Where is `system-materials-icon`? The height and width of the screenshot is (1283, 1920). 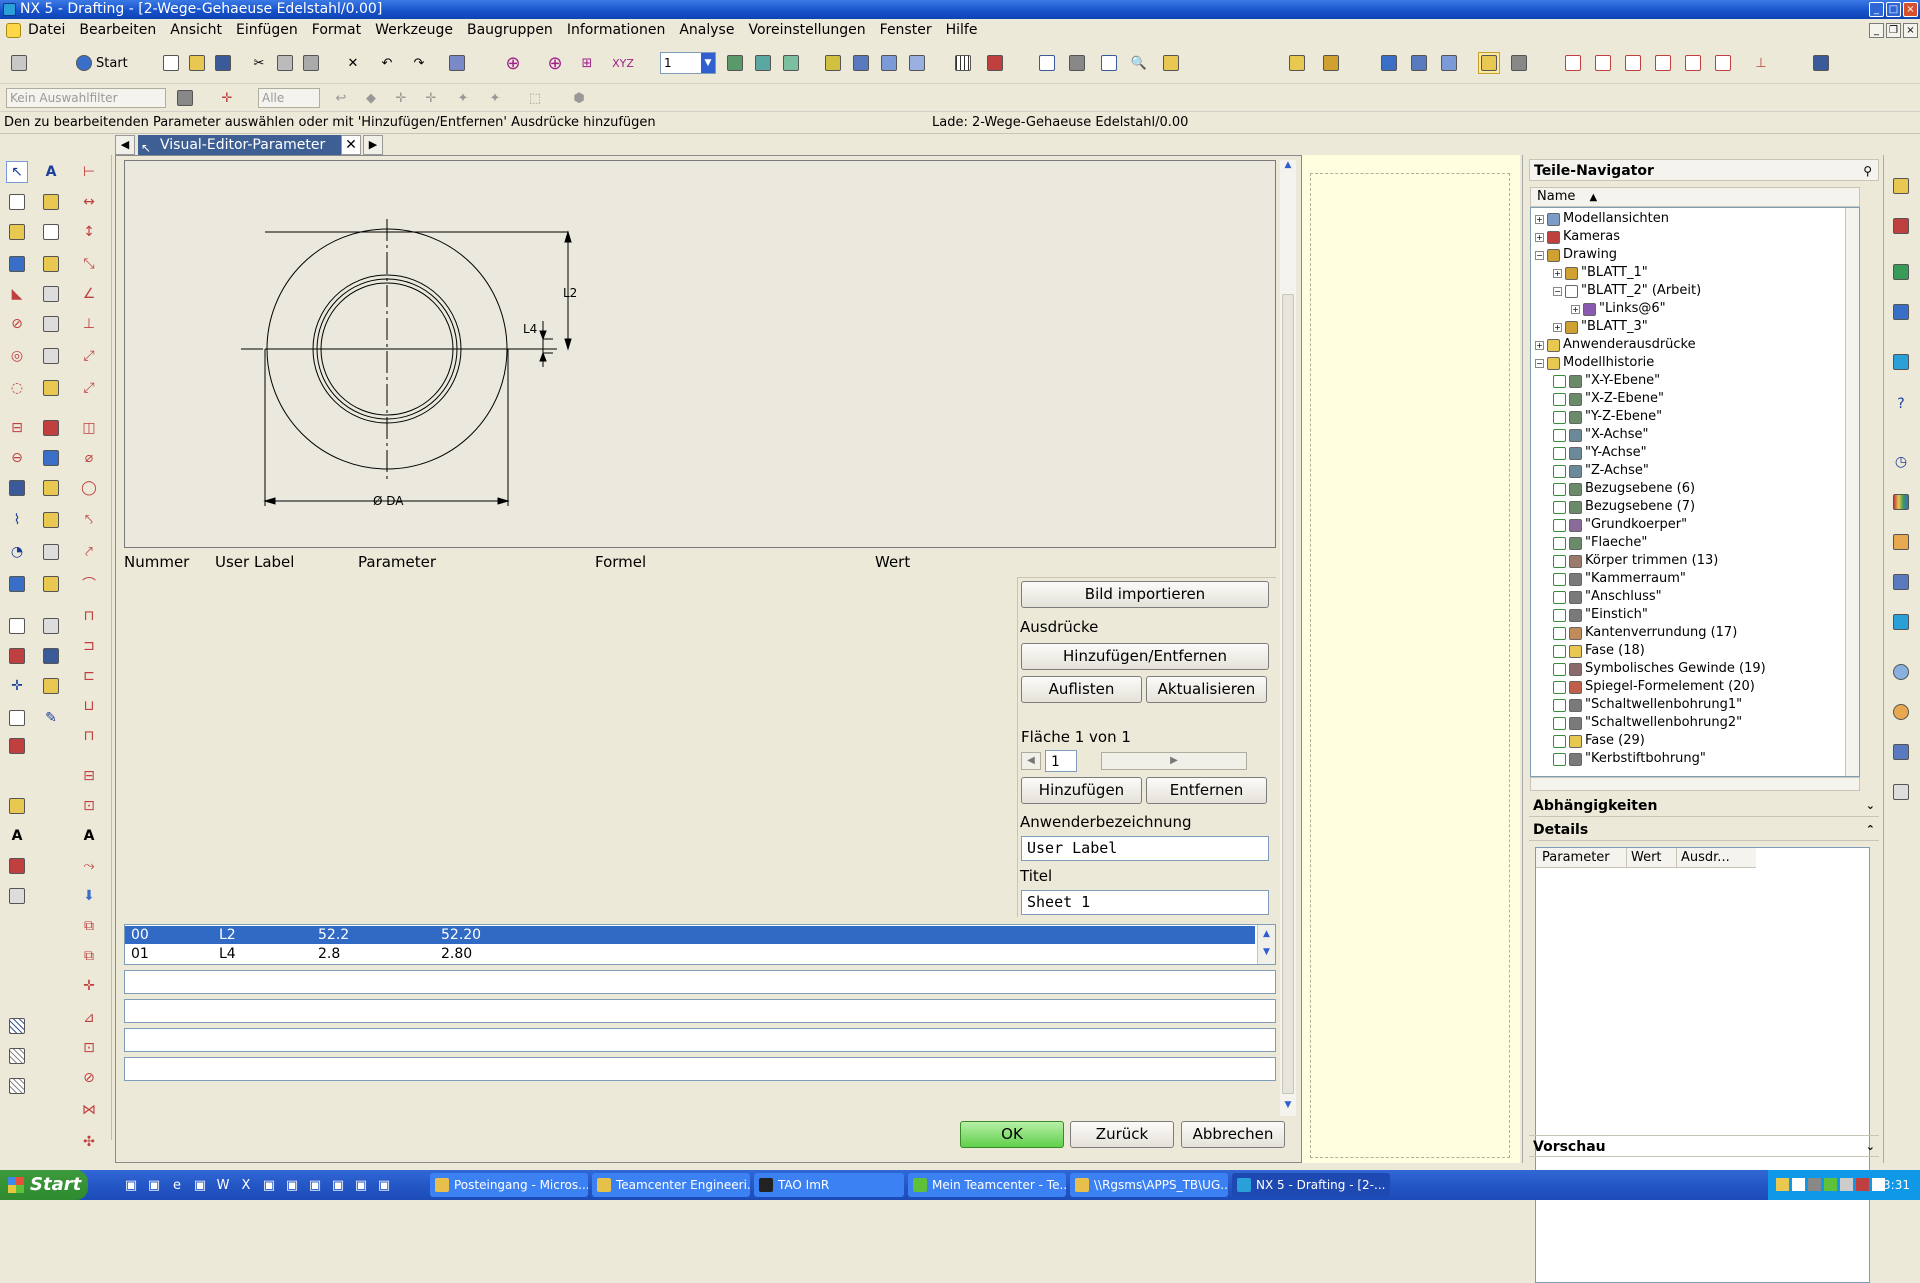 system-materials-icon is located at coordinates (1901, 582).